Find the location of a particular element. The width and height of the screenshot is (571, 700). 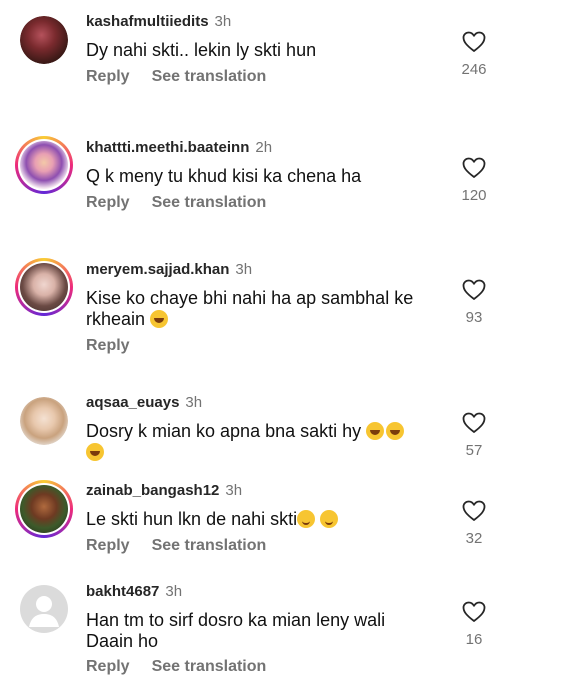

comment-text: Dosry k mian ko apna bna sakti hy is located at coordinates (261, 442).